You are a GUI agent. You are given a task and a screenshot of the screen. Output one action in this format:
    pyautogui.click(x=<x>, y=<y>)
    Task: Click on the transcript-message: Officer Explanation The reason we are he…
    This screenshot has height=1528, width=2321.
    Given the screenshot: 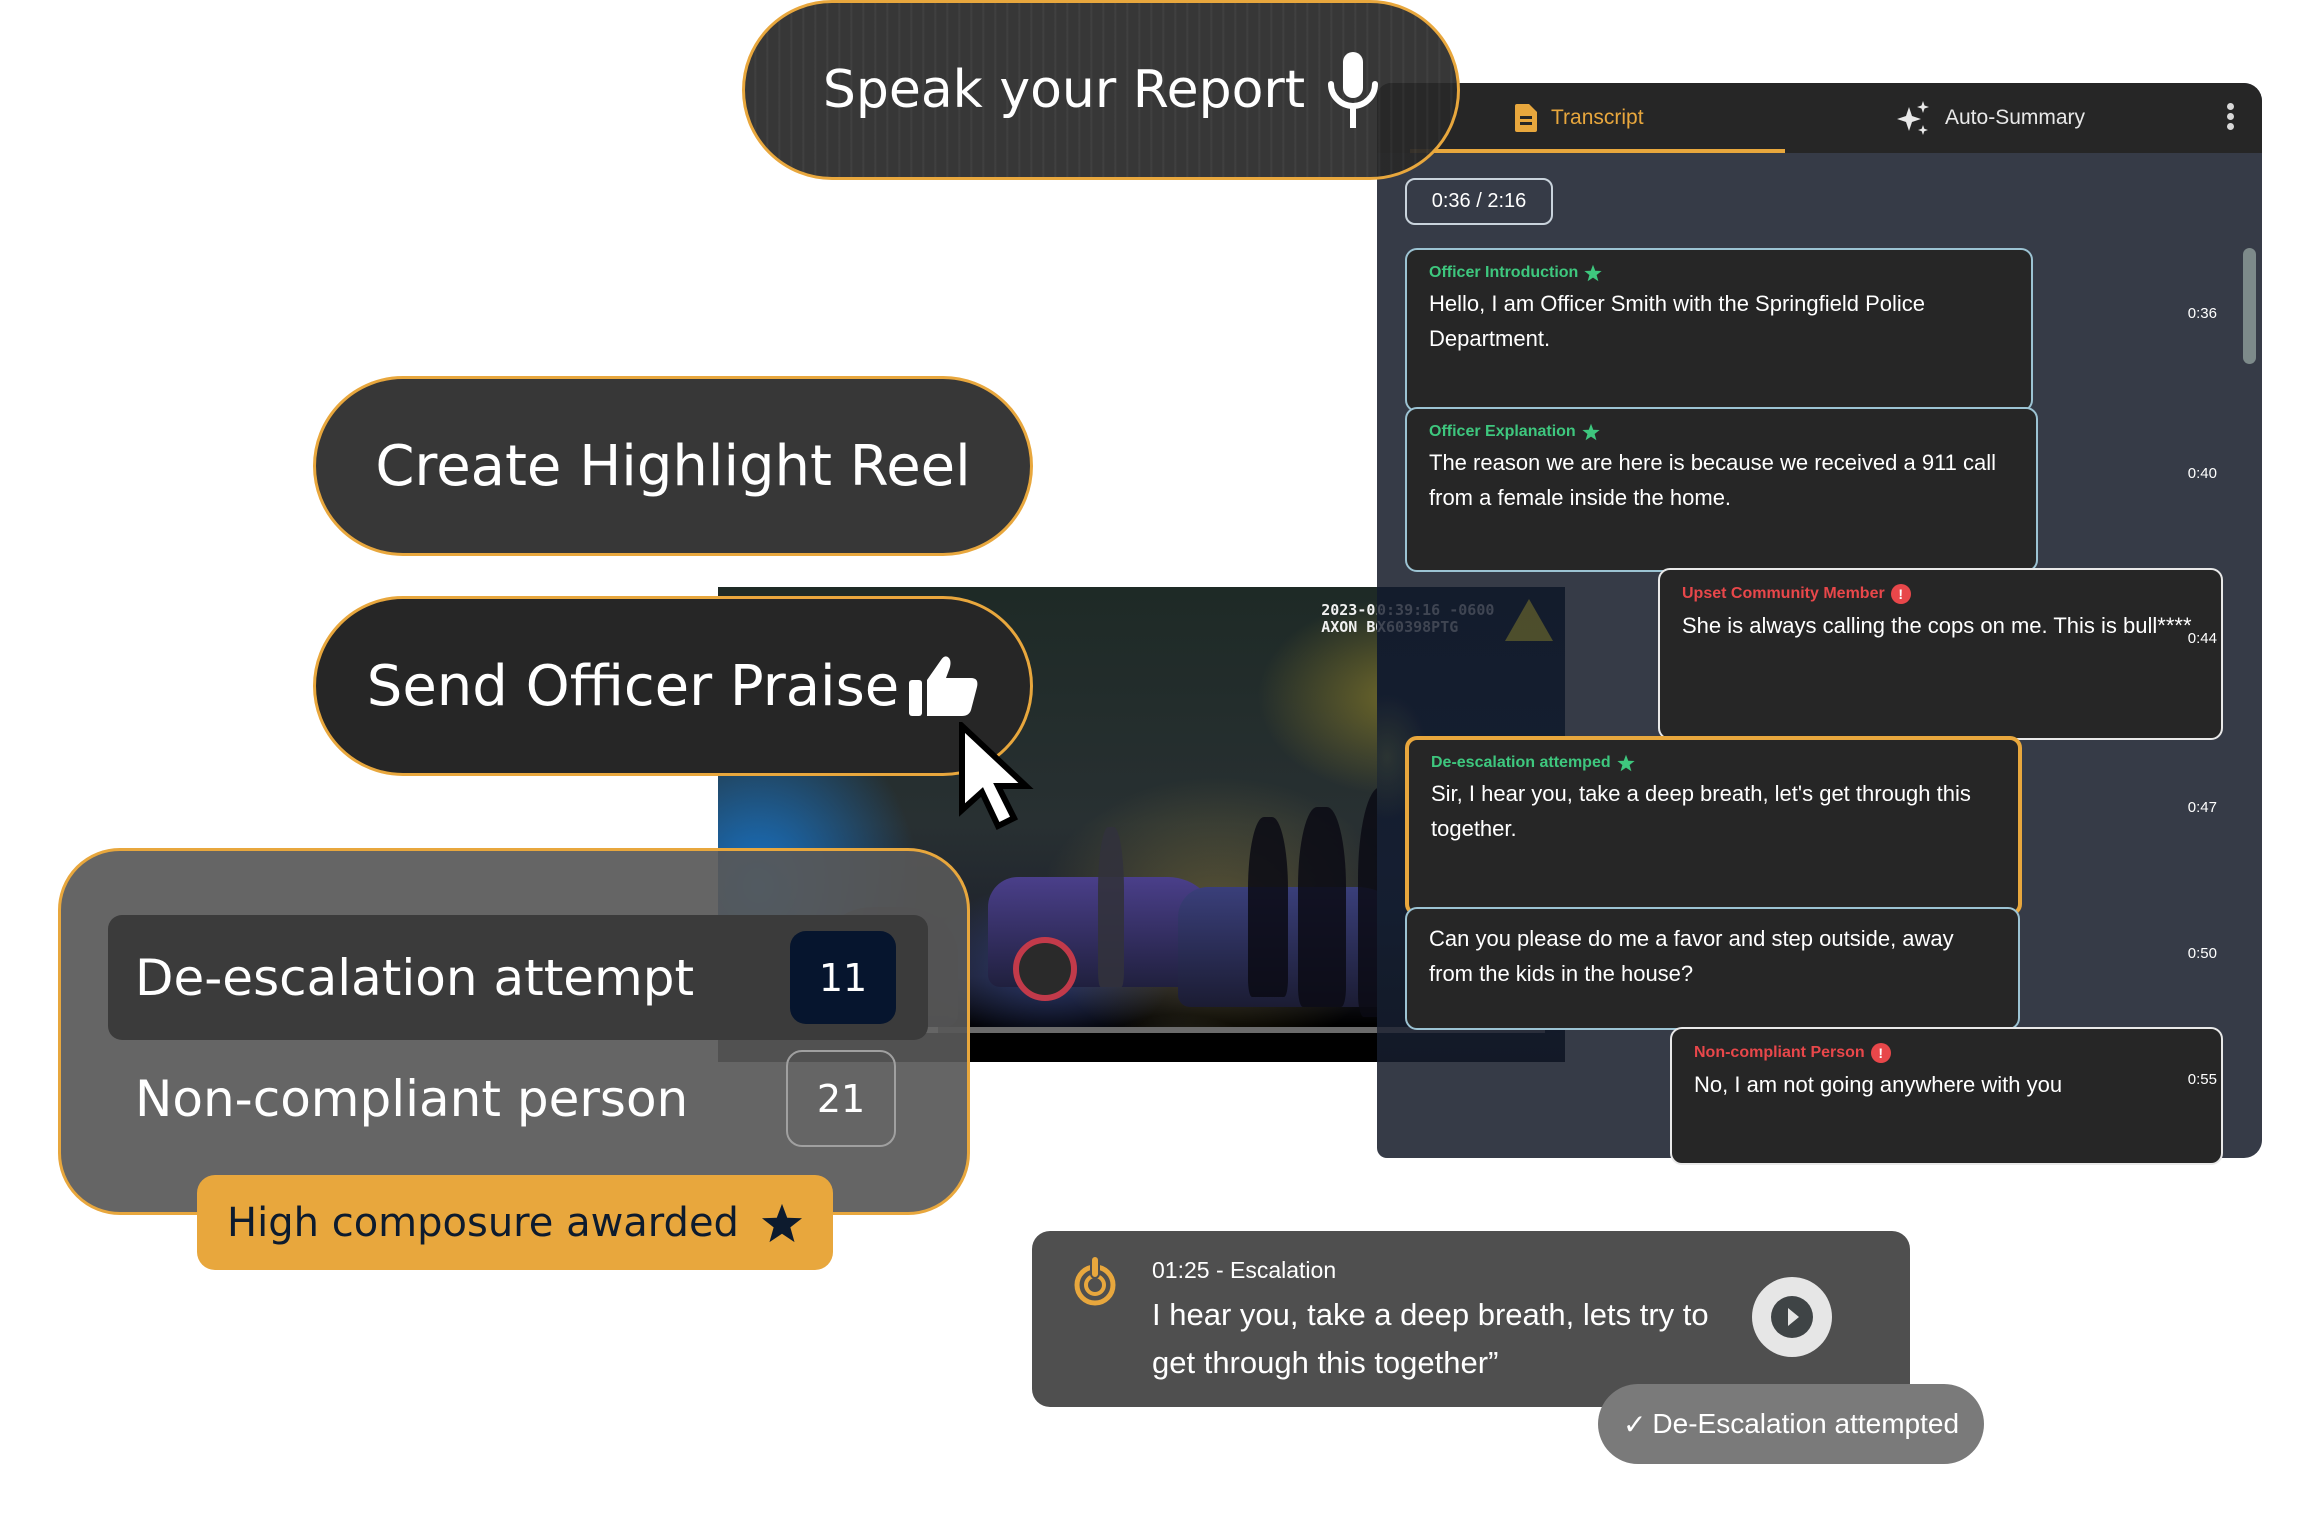 What is the action you would take?
    pyautogui.click(x=1721, y=489)
    